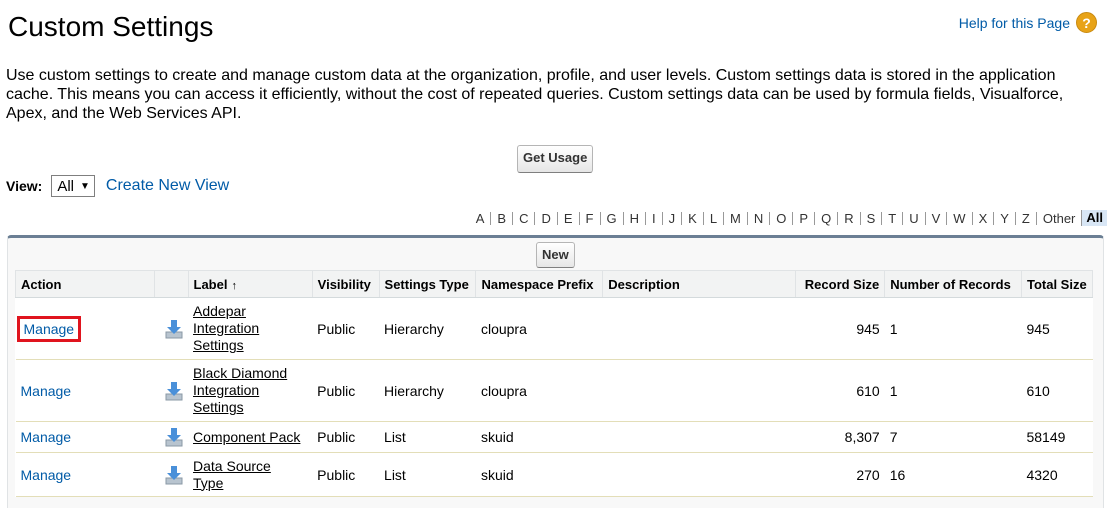 The width and height of the screenshot is (1113, 508). Describe the element at coordinates (712, 218) in the screenshot. I see `alpha-filter-l: L` at that location.